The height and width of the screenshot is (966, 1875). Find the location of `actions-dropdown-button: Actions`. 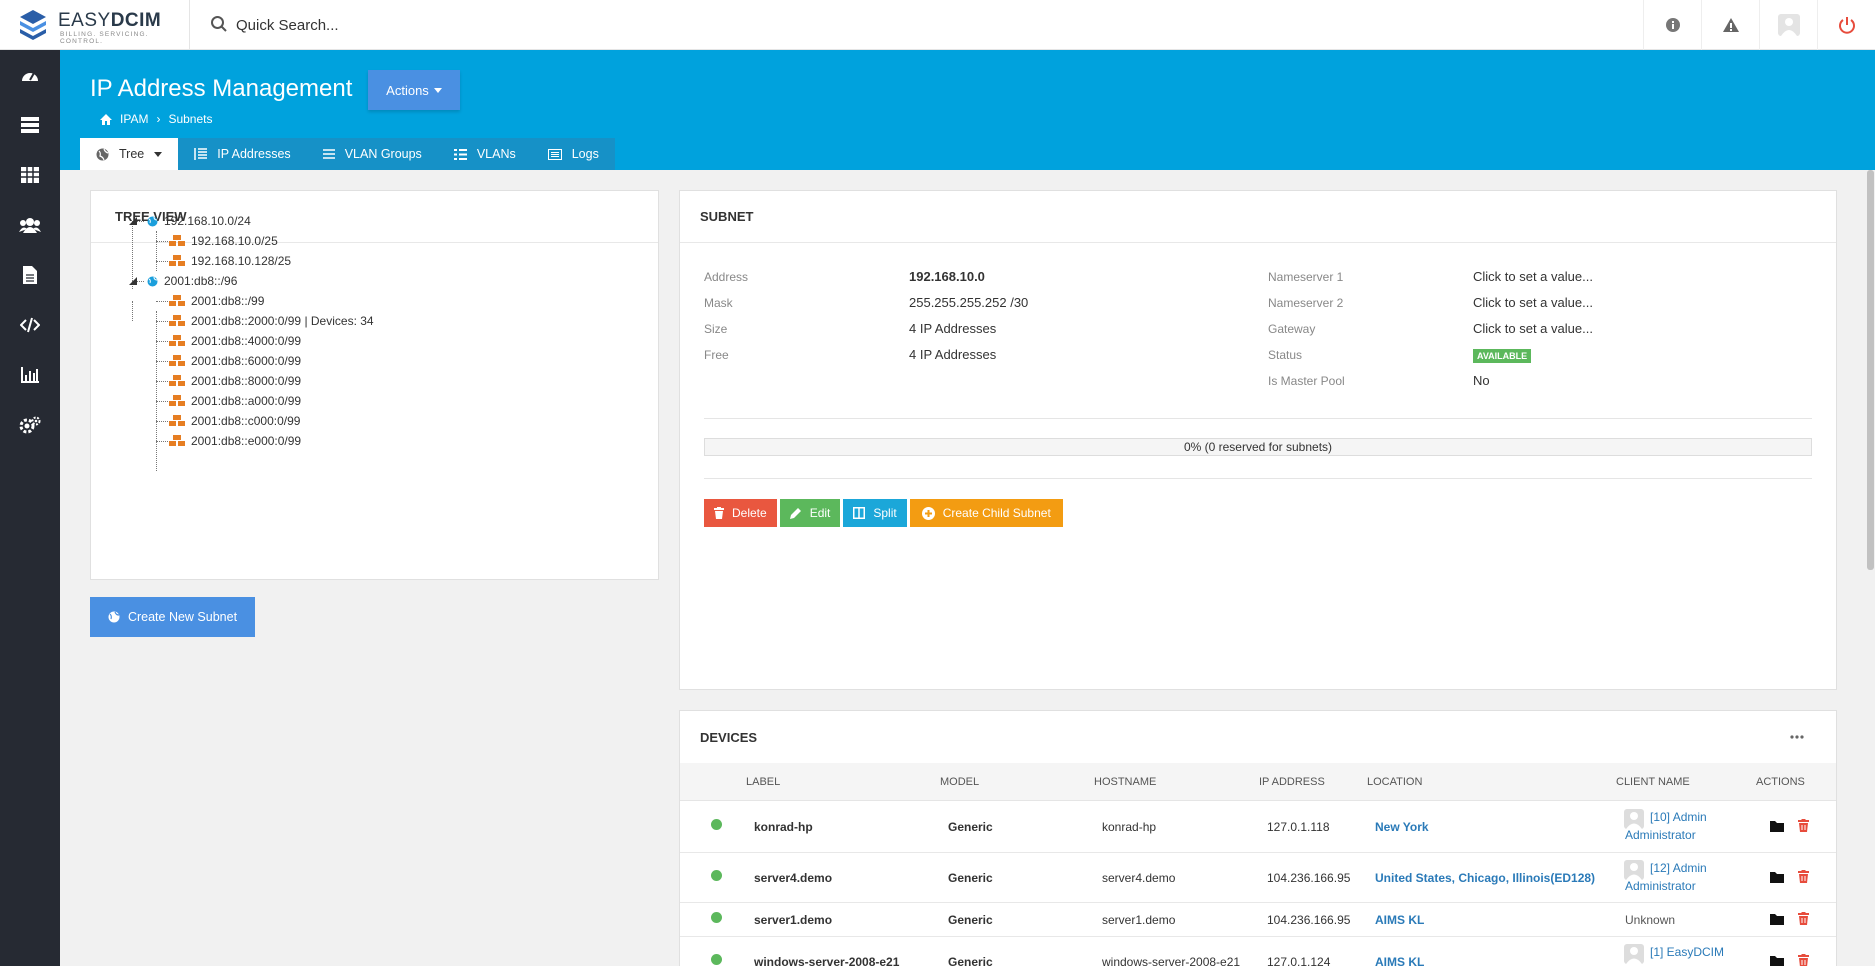

actions-dropdown-button: Actions is located at coordinates (414, 90).